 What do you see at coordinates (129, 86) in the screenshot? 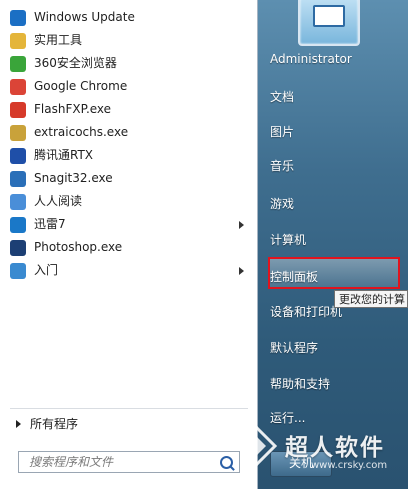
I see `program-item: Google Chrome` at bounding box center [129, 86].